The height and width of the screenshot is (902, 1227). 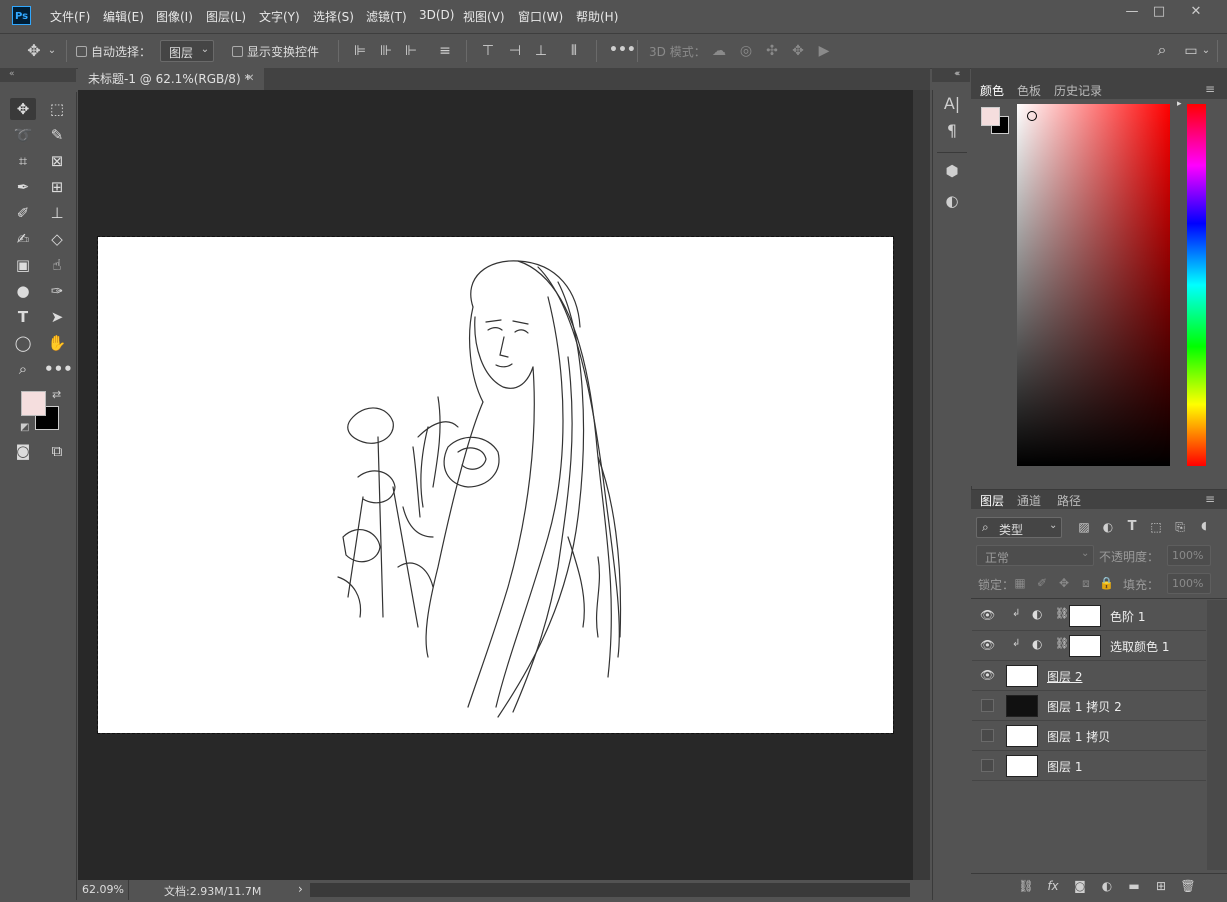 I want to click on menu-layer: 图层(L), so click(x=226, y=16).